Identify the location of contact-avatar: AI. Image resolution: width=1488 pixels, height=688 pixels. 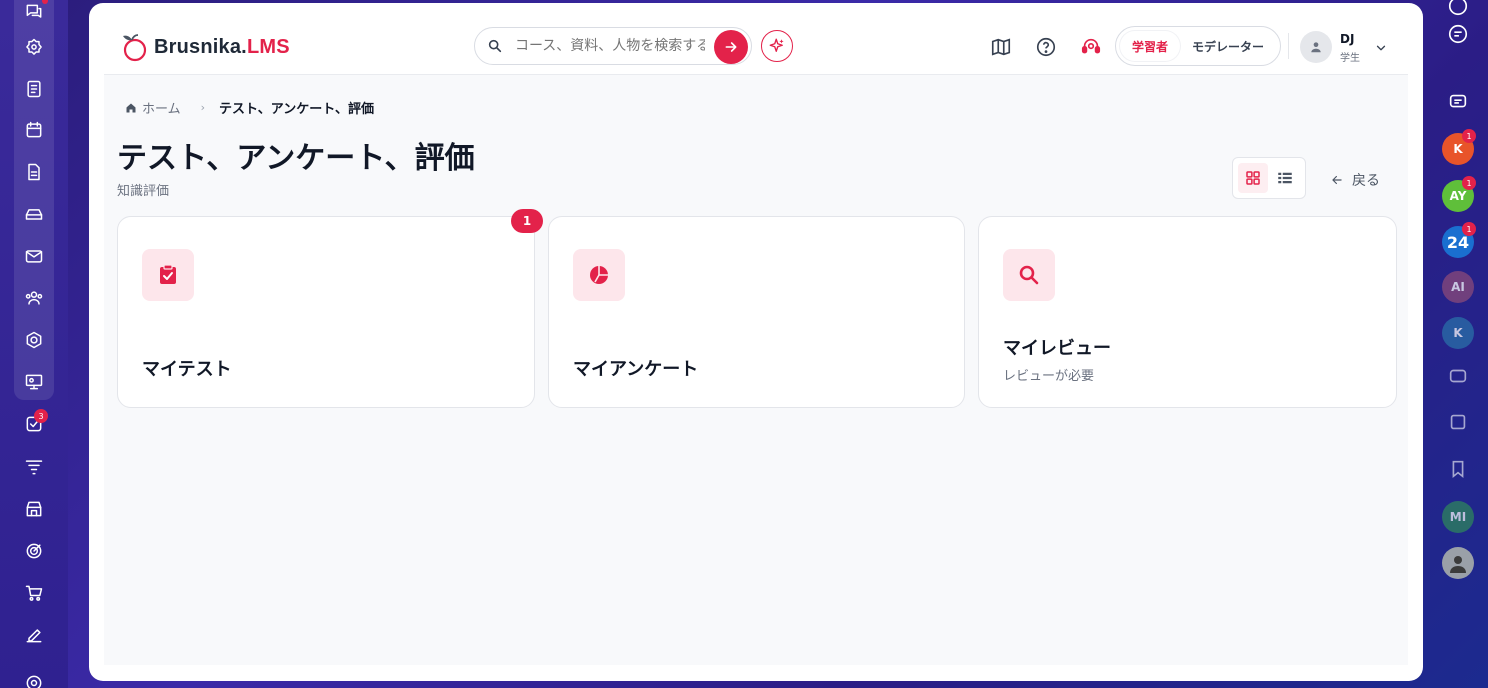
(1458, 287).